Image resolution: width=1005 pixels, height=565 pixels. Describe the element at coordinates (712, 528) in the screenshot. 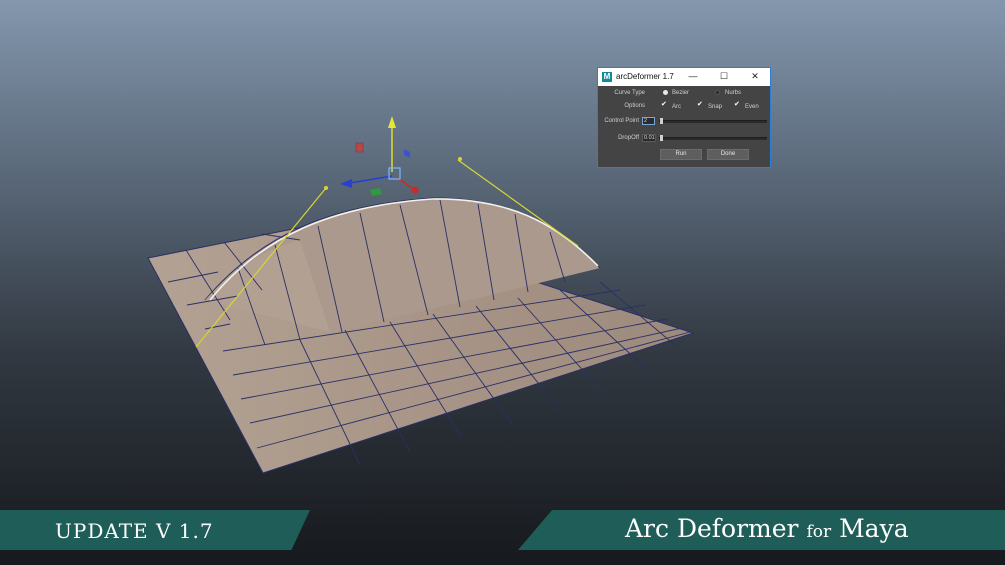

I see `brand-main: Arc Deformer` at that location.